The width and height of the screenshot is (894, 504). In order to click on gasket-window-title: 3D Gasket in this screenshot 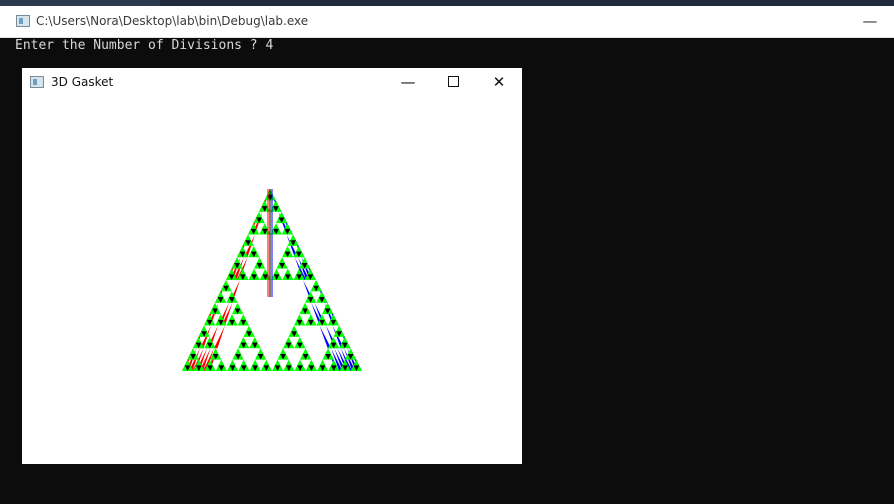, I will do `click(82, 82)`.